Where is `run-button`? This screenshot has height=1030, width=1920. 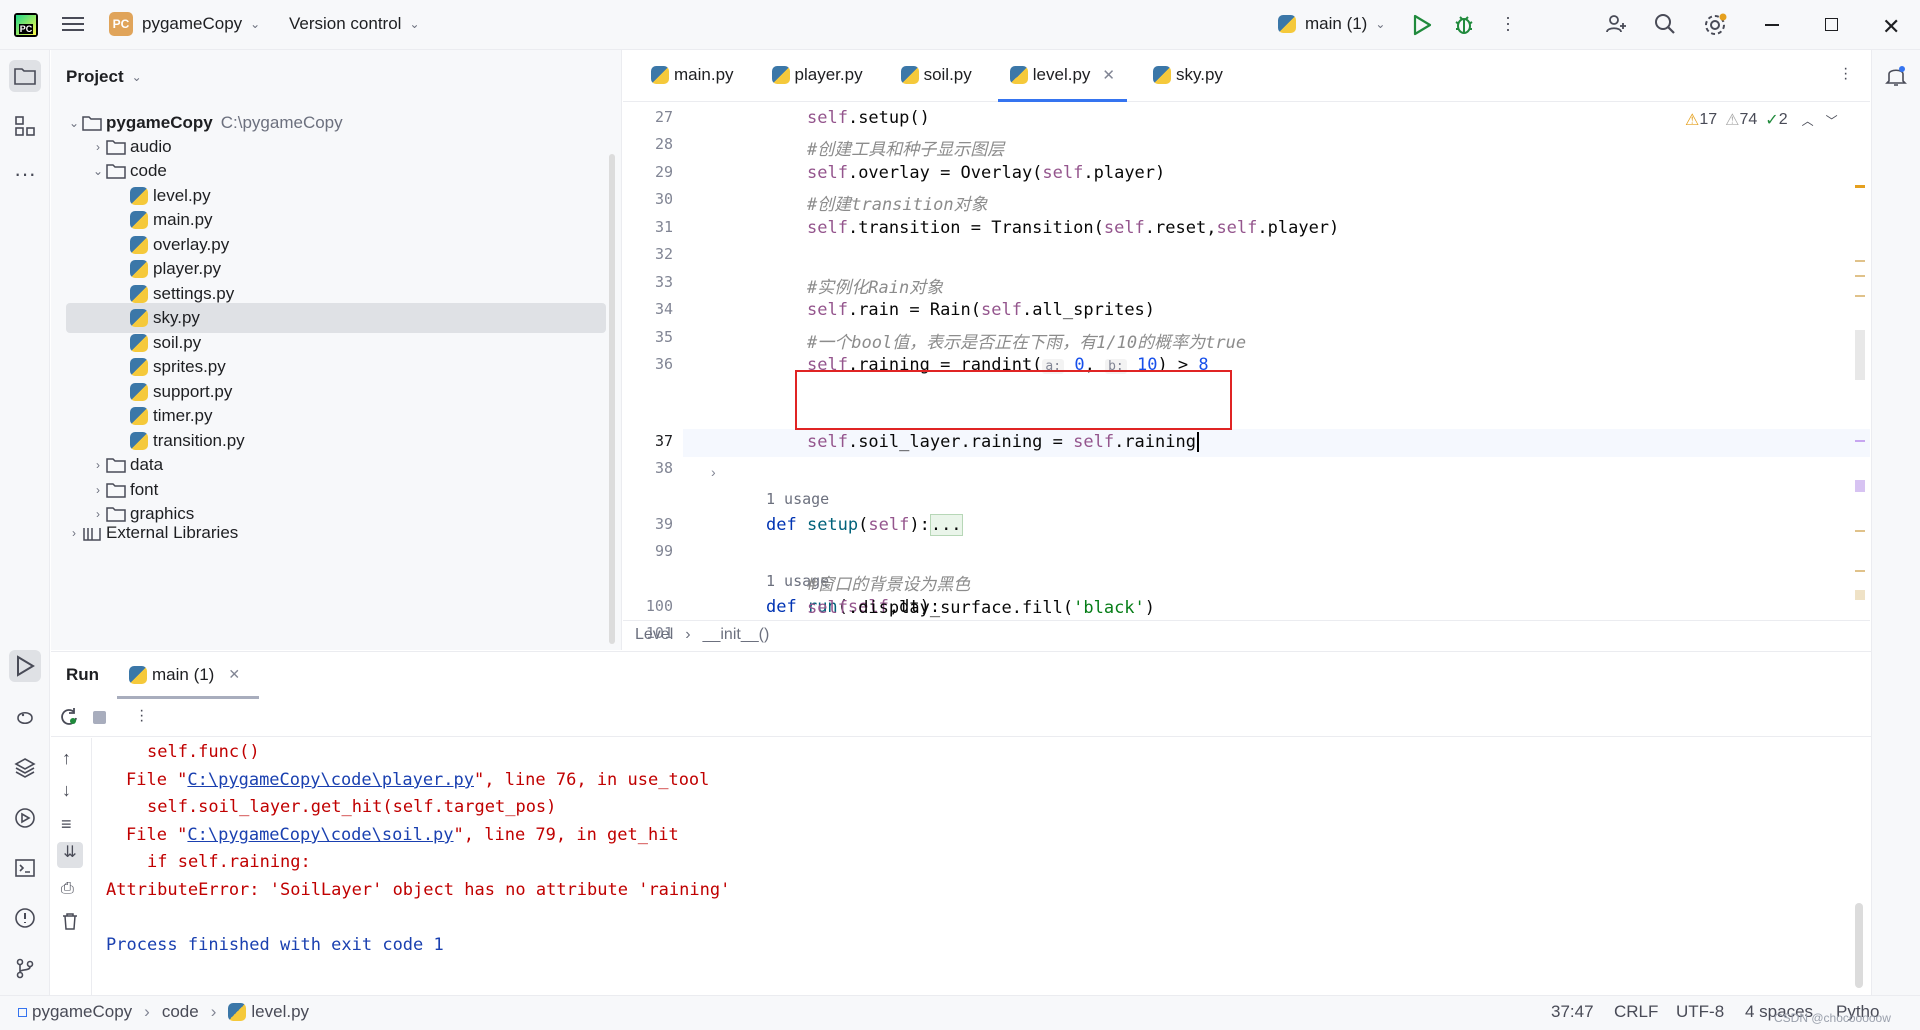 run-button is located at coordinates (1422, 27).